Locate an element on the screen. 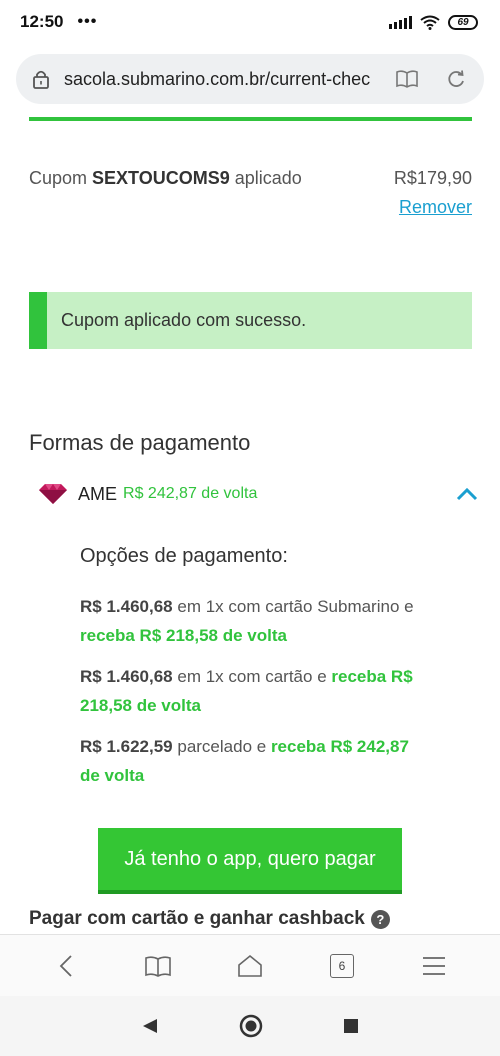 This screenshot has width=500, height=1056. back-icon is located at coordinates (65, 965).